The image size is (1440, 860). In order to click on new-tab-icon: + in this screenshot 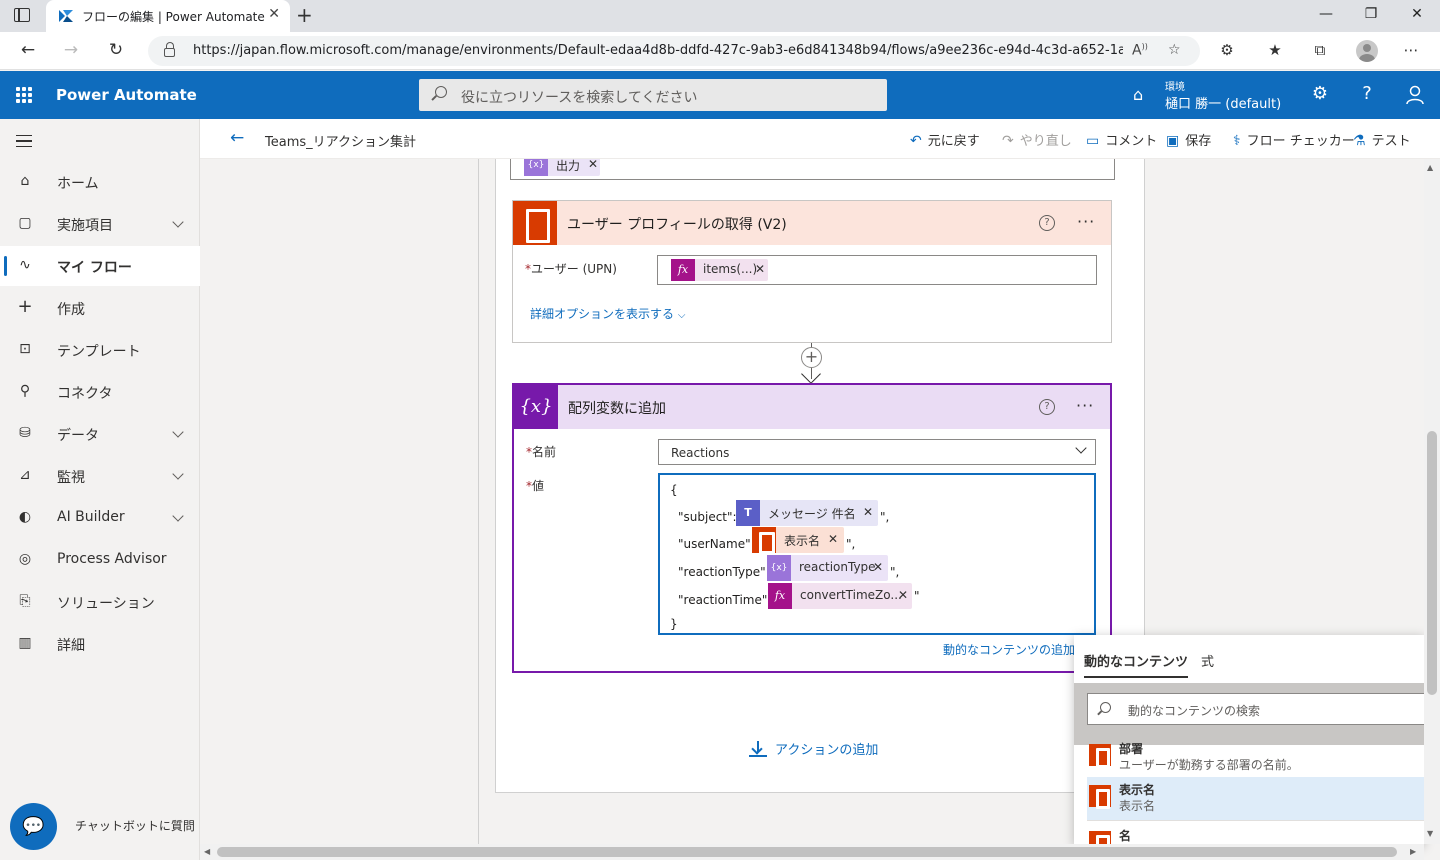, I will do `click(304, 15)`.